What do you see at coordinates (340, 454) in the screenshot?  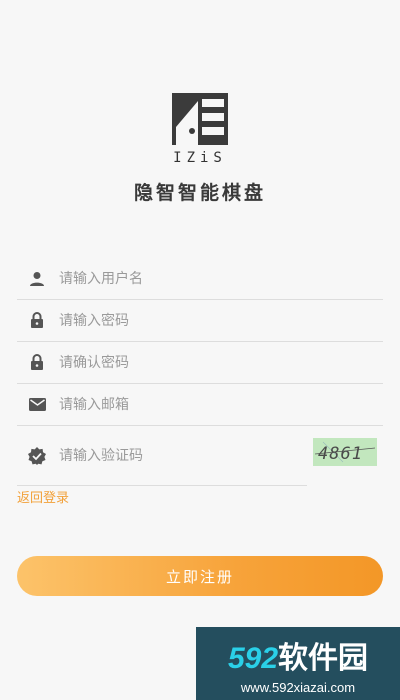 I see `captcha-text: 4861` at bounding box center [340, 454].